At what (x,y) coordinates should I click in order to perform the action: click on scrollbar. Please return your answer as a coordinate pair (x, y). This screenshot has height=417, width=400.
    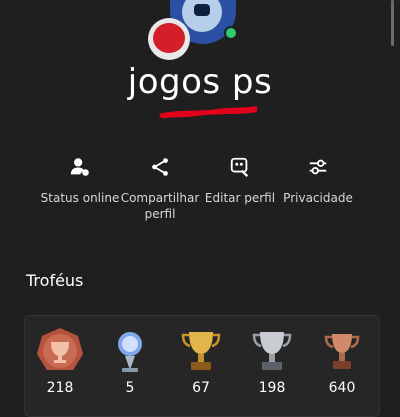
    Looking at the image, I should click on (392, 23).